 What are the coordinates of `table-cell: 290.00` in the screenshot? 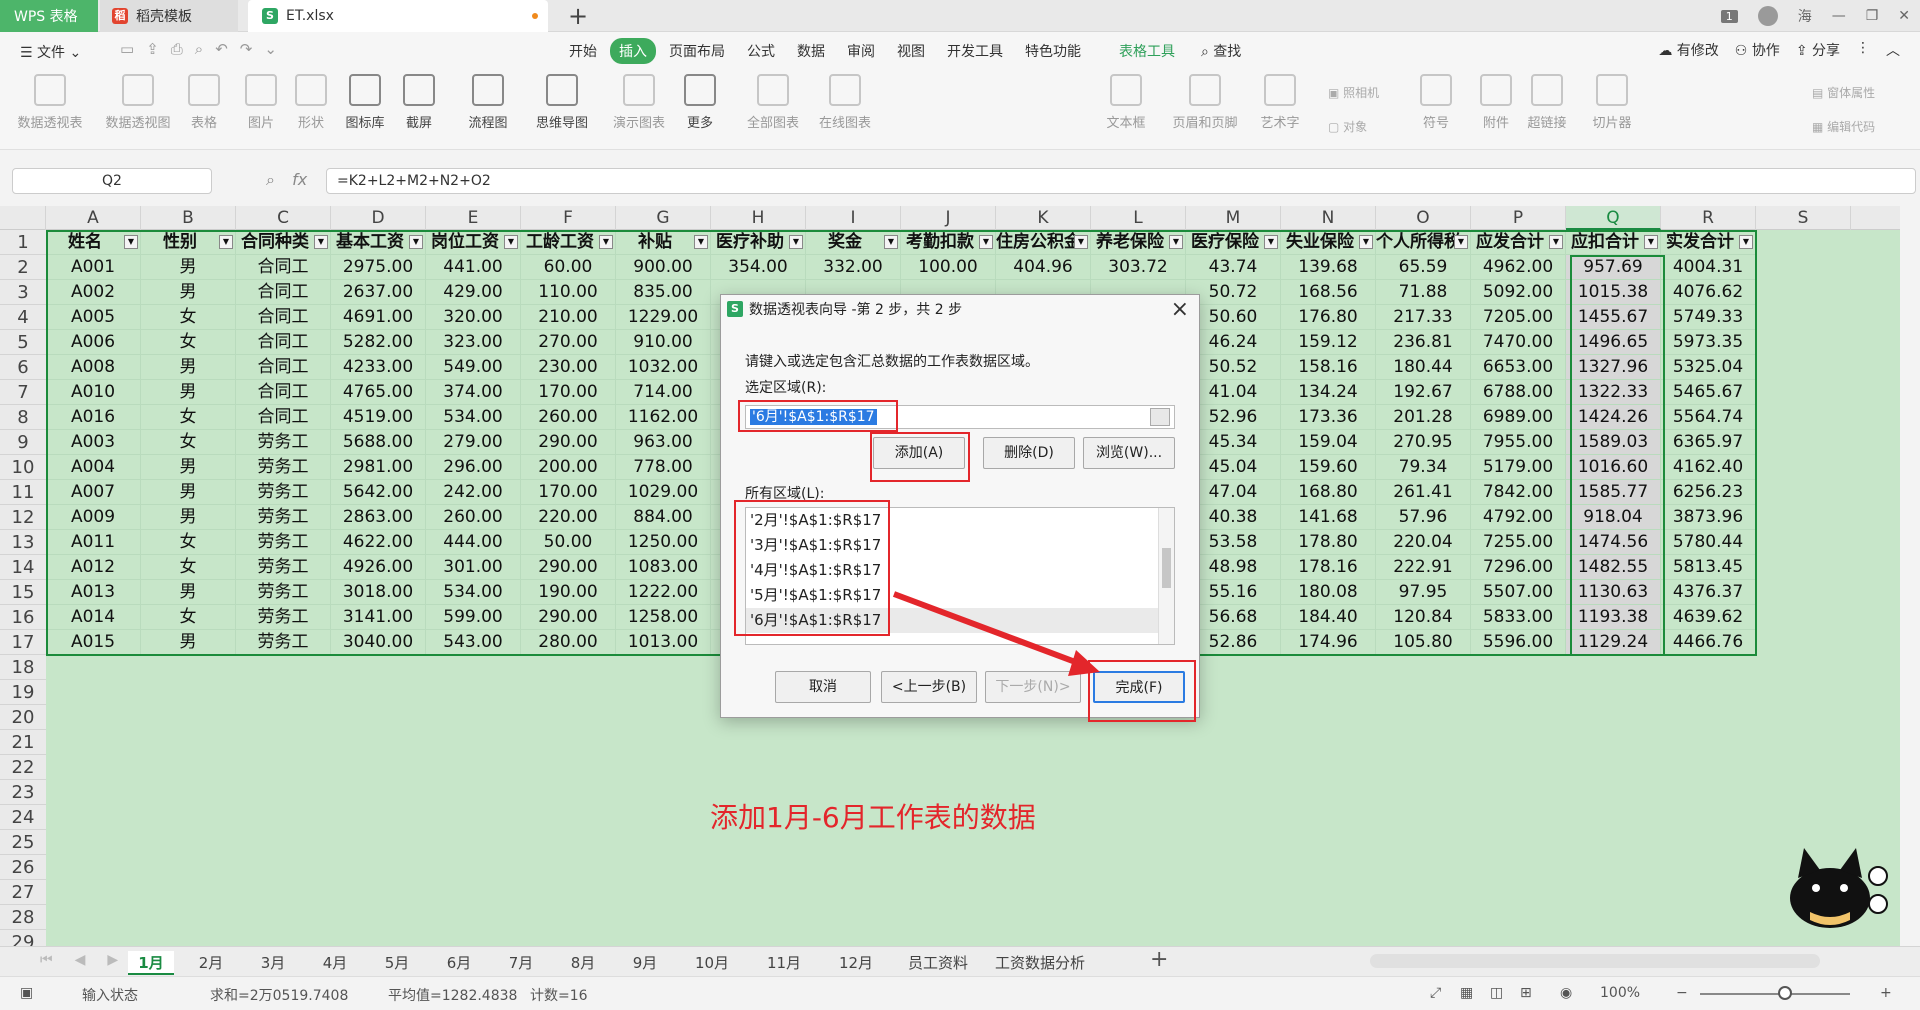 It's located at (568, 567).